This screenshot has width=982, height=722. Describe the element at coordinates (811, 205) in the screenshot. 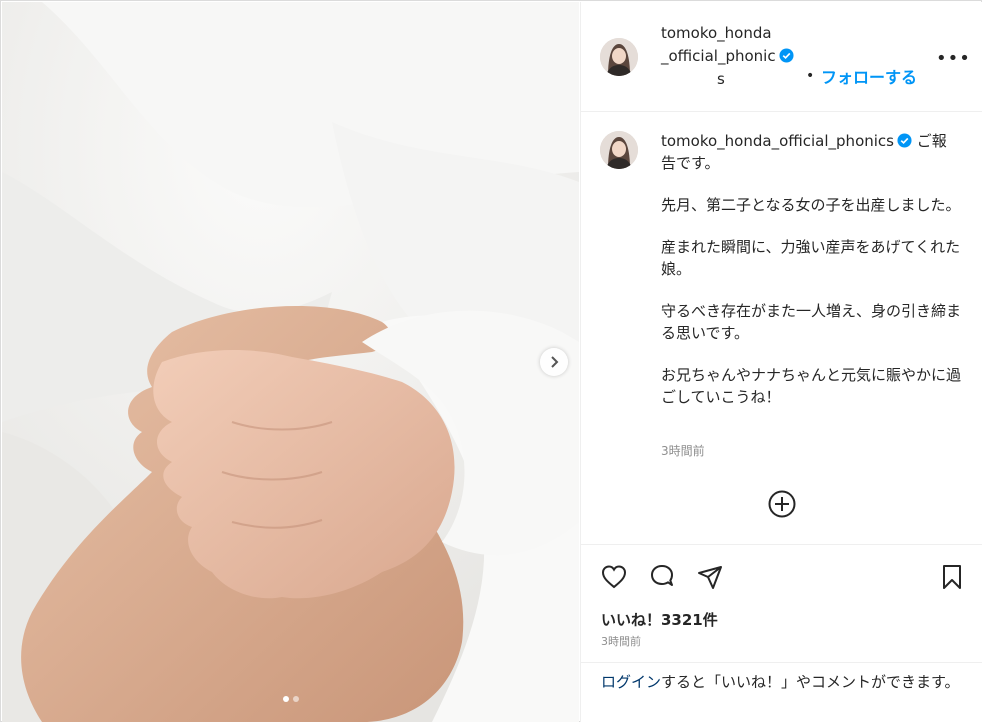

I see `caption-line: 先月、第二子となる女の子を出産しました。` at that location.